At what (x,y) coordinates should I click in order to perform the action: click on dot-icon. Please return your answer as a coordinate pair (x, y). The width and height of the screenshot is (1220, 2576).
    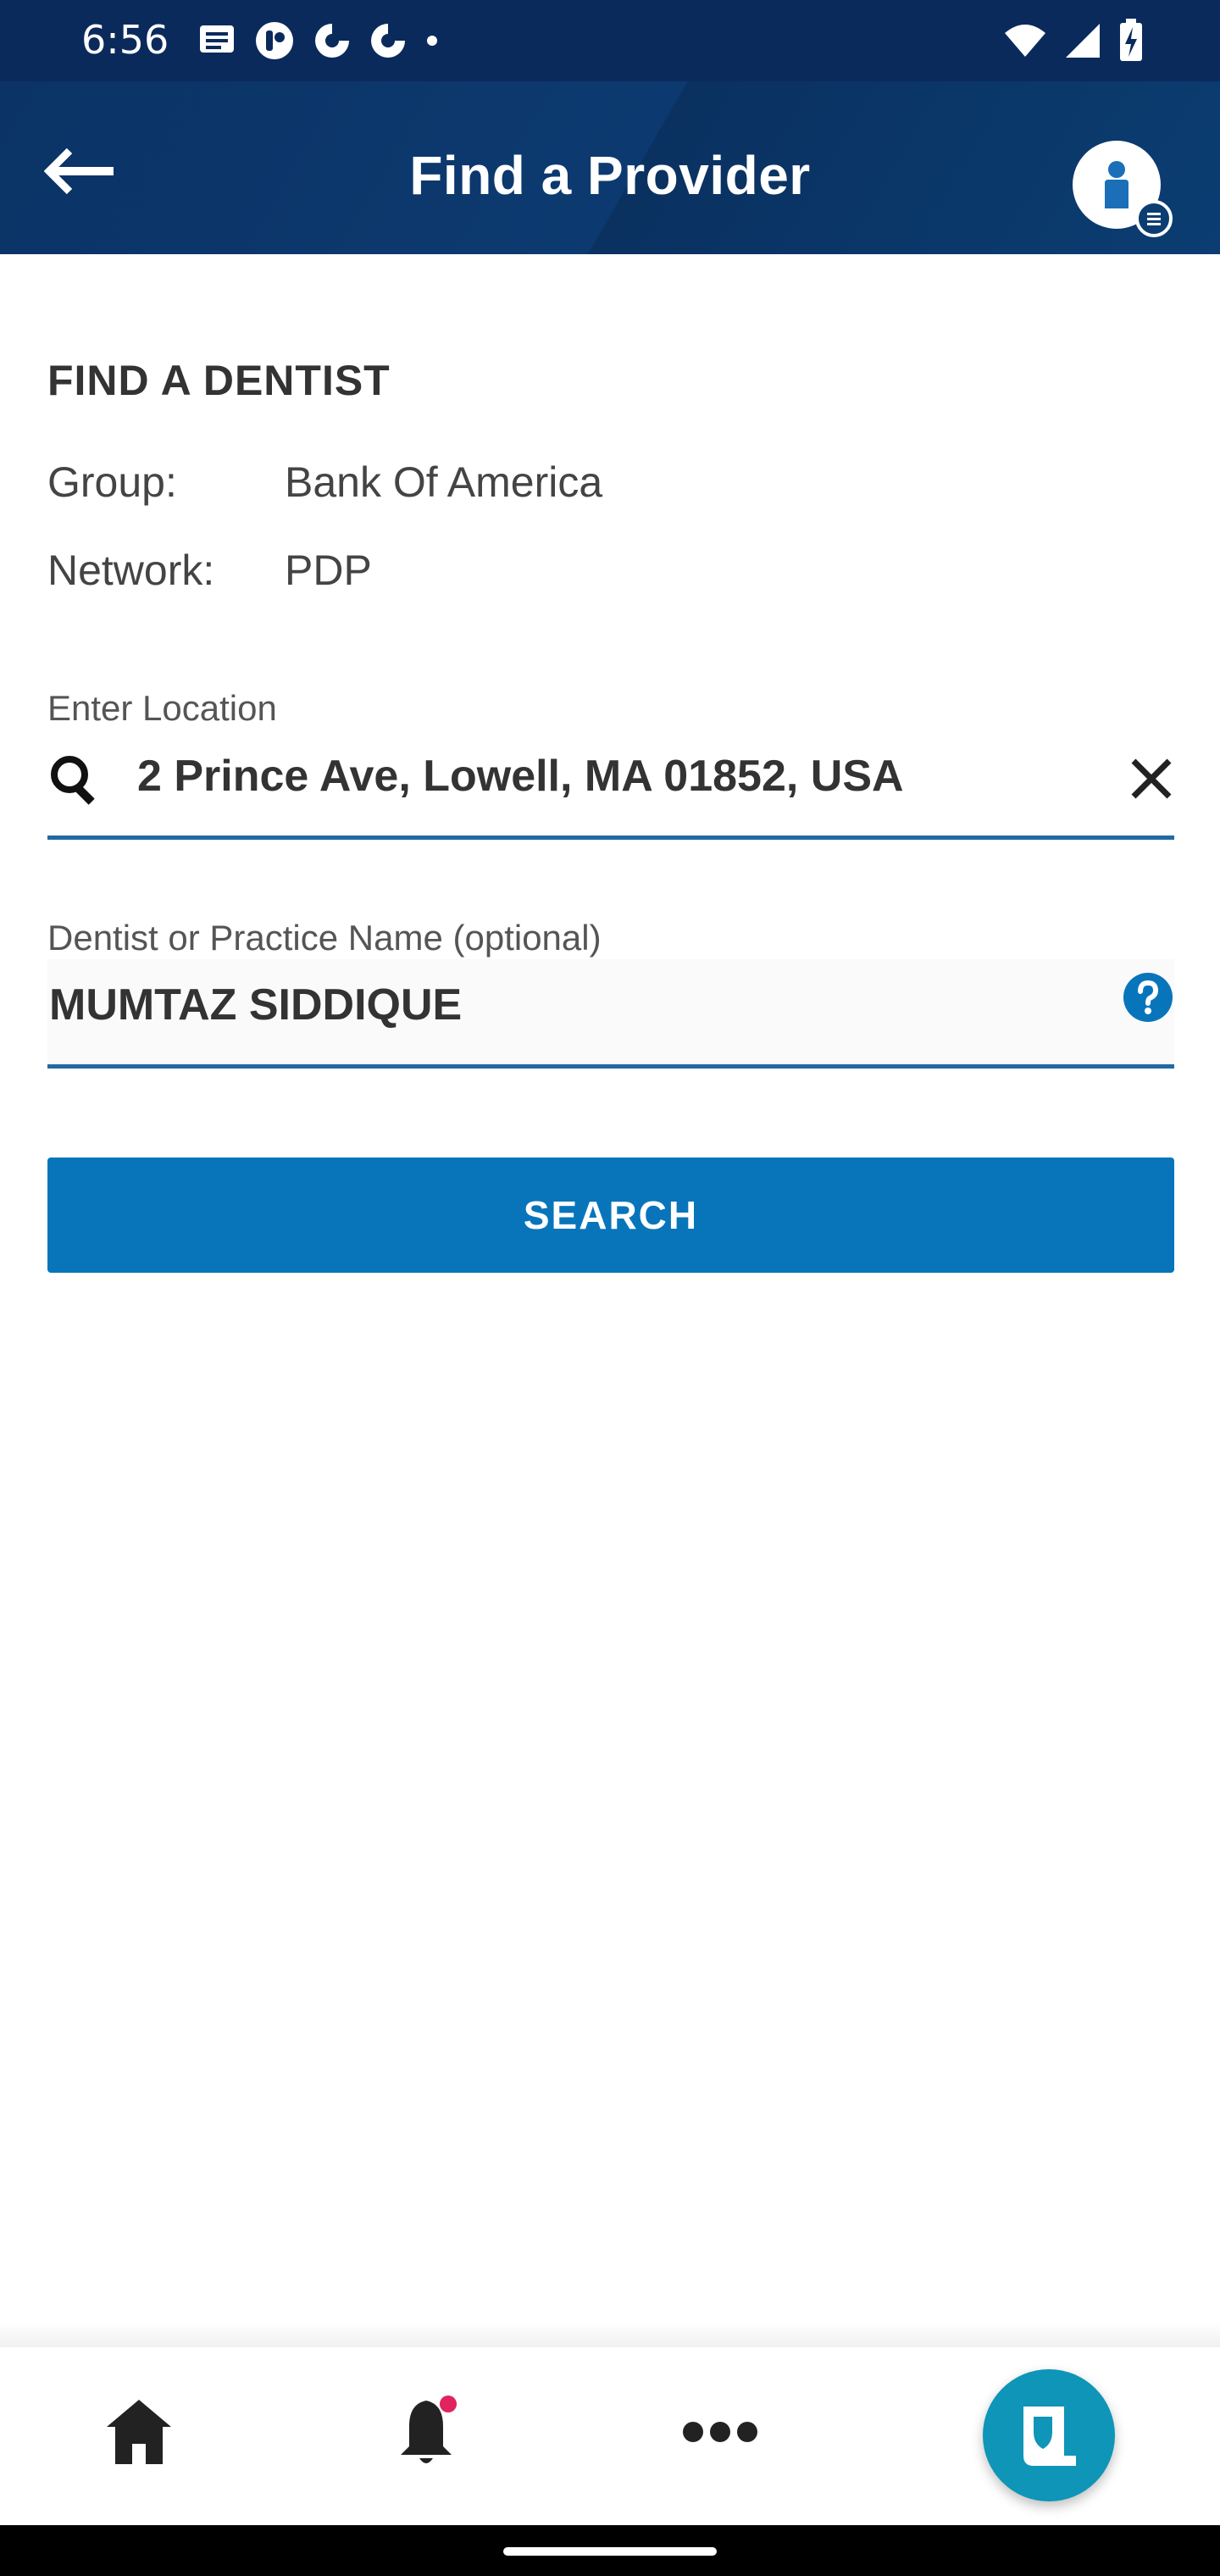
    Looking at the image, I should click on (432, 41).